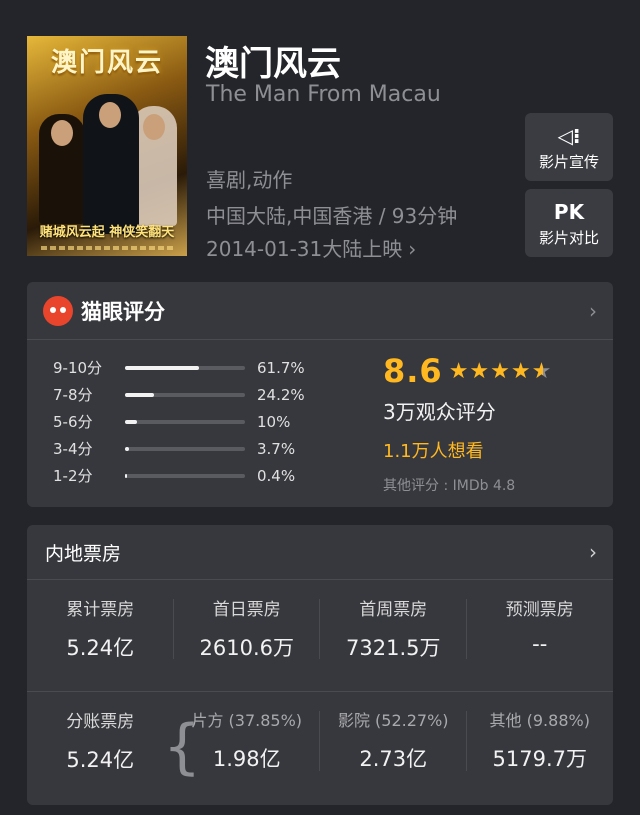  I want to click on stat-label: 首周票房, so click(393, 610).